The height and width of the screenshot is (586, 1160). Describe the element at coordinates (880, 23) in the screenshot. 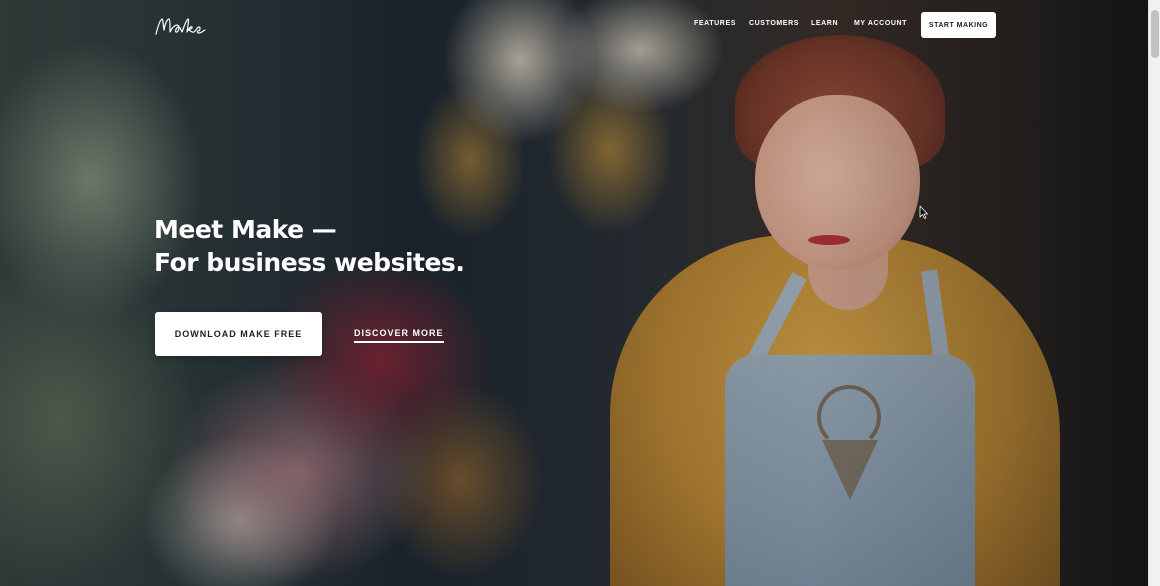

I see `nav-my-account: MY ACCOUNT` at that location.